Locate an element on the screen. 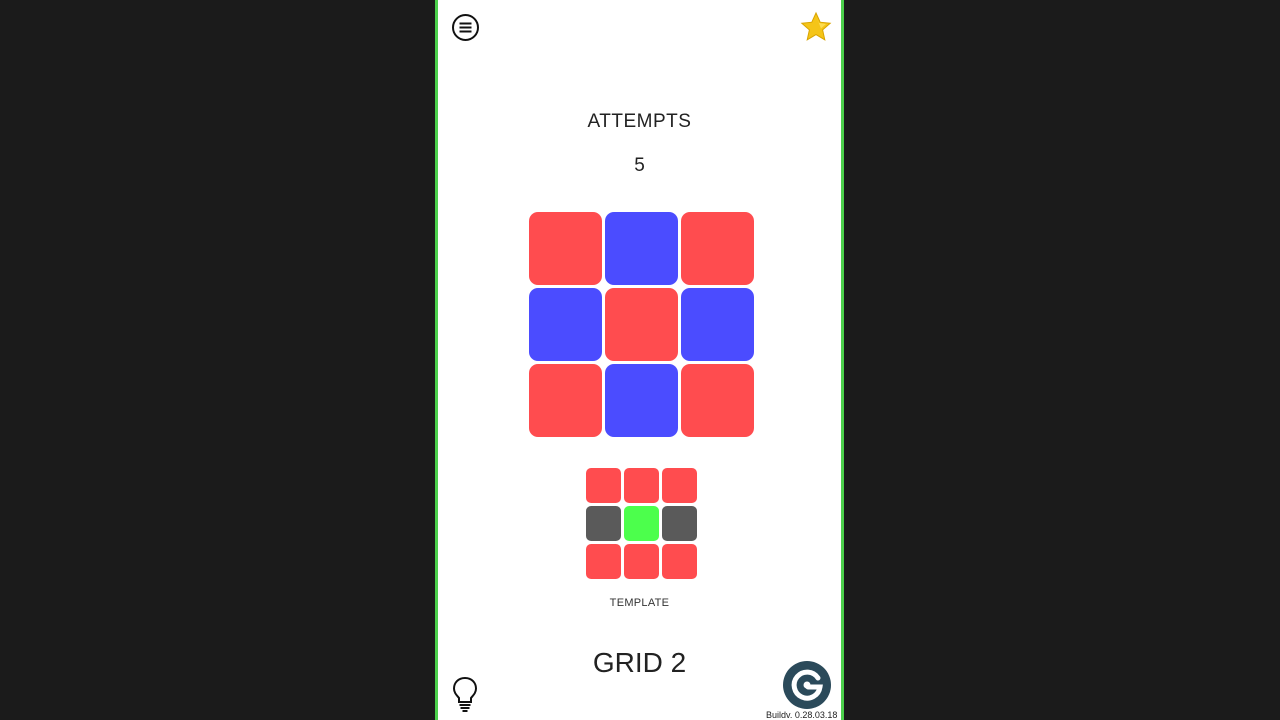 This screenshot has height=720, width=1280. menu-icon is located at coordinates (465, 27).